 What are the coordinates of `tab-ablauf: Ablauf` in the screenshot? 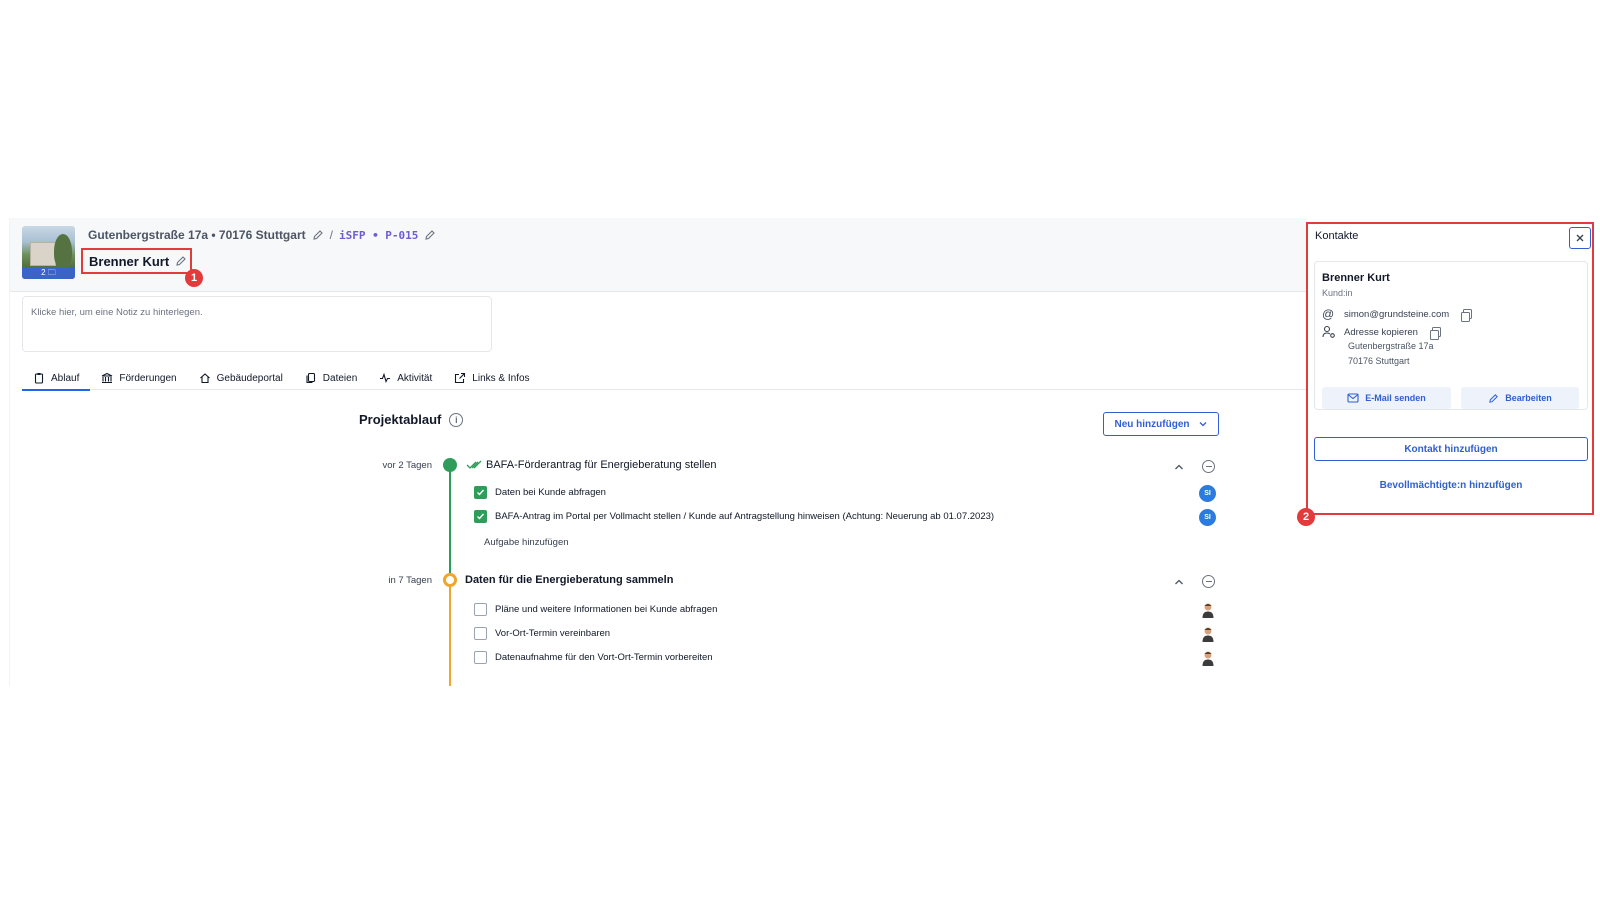 It's located at (56, 378).